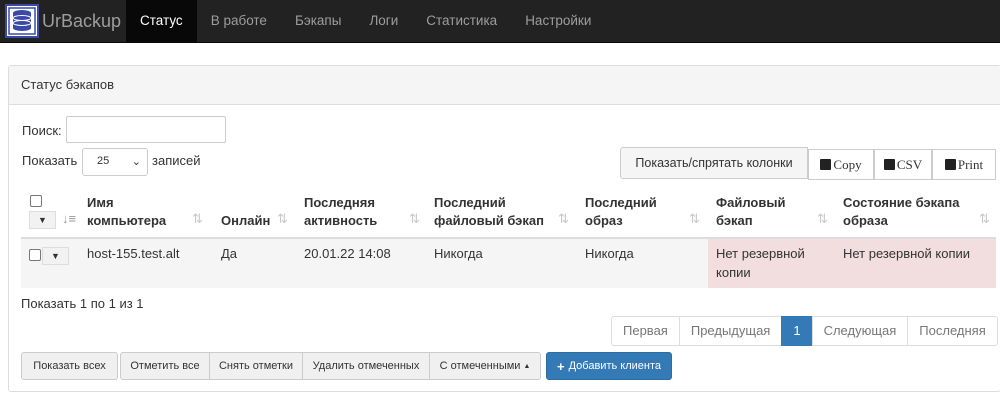 The height and width of the screenshot is (397, 1000). I want to click on table-info: Показать 1 по 1 из 1, so click(82, 303).